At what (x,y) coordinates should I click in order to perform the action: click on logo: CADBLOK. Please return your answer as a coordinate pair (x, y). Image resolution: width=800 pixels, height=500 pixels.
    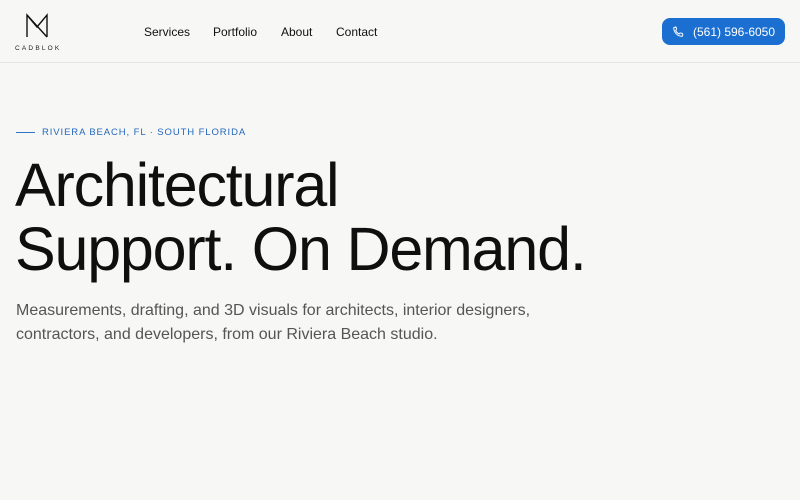
    Looking at the image, I should click on (38, 34).